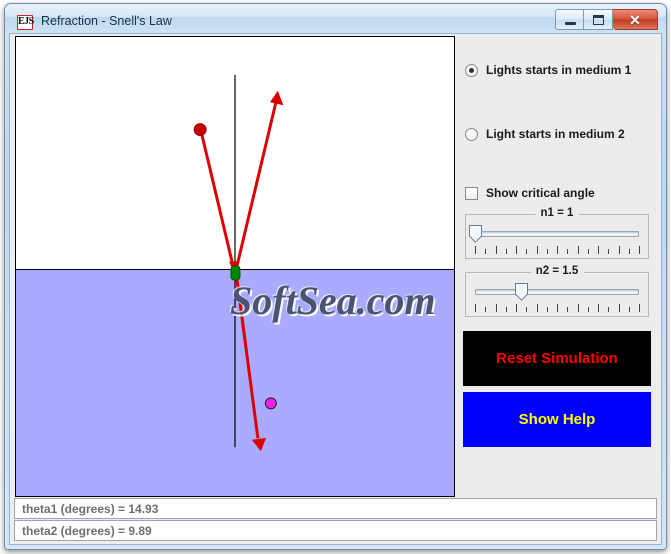  What do you see at coordinates (557, 271) in the screenshot?
I see `slider-n2-title: n2 = 1.5` at bounding box center [557, 271].